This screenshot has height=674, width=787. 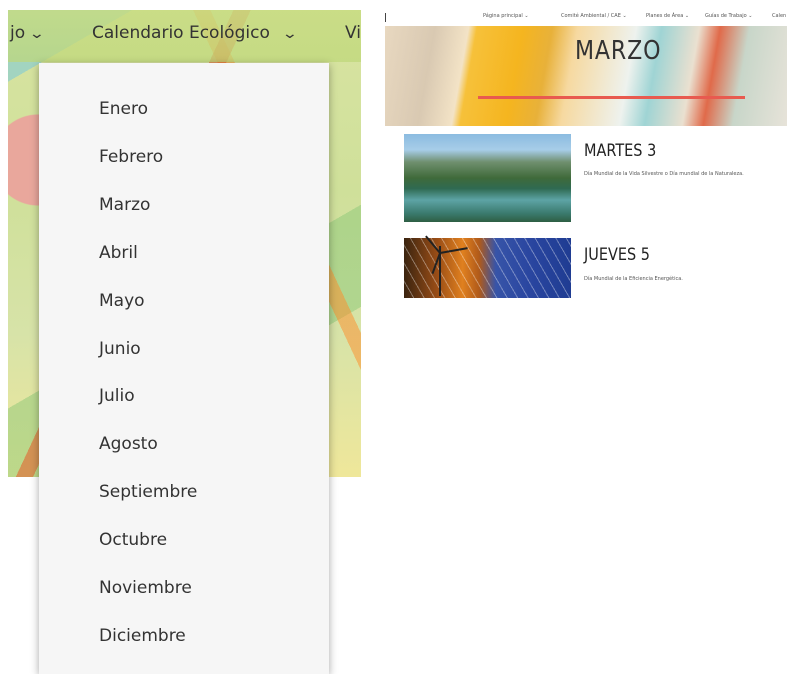 I want to click on nav-item-label: Comité Ambiental / CAE, so click(x=591, y=16).